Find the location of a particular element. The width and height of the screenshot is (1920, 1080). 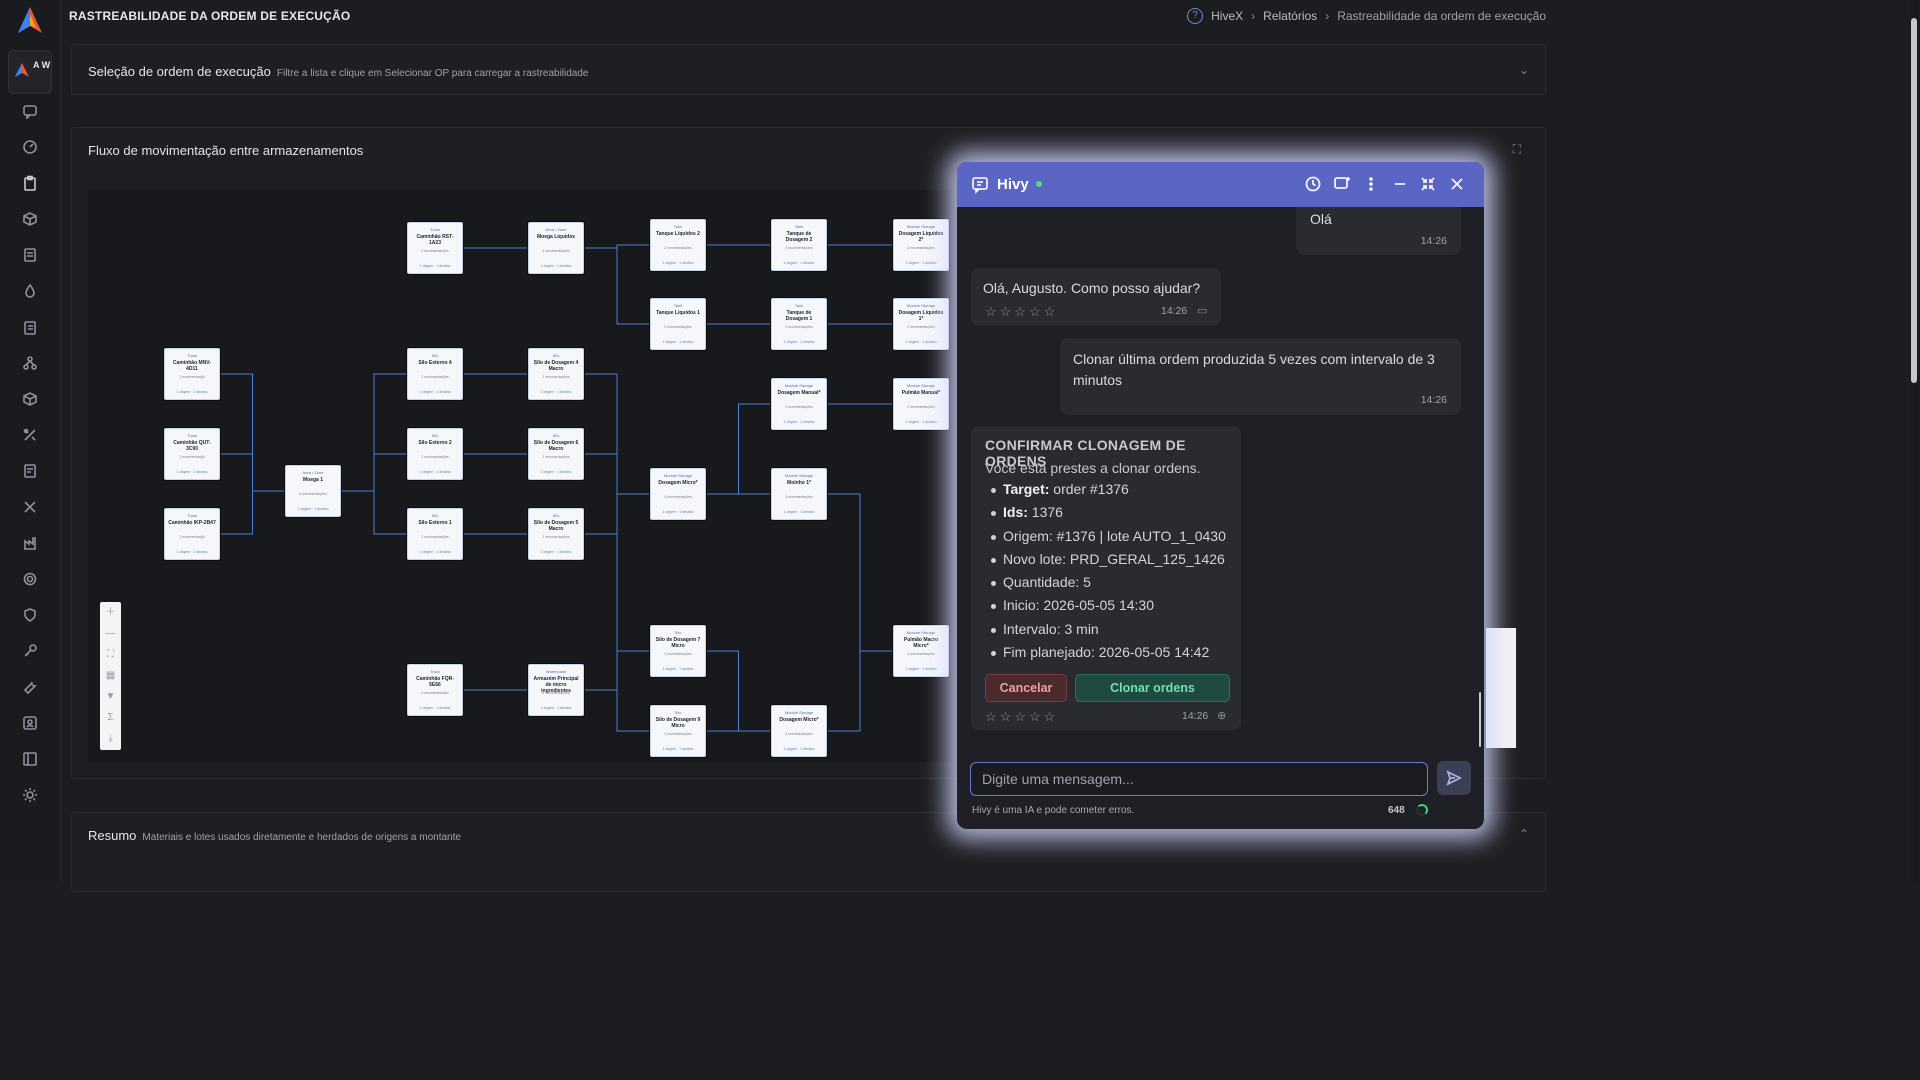

fit-view-icon: ⛶ is located at coordinates (110, 654).